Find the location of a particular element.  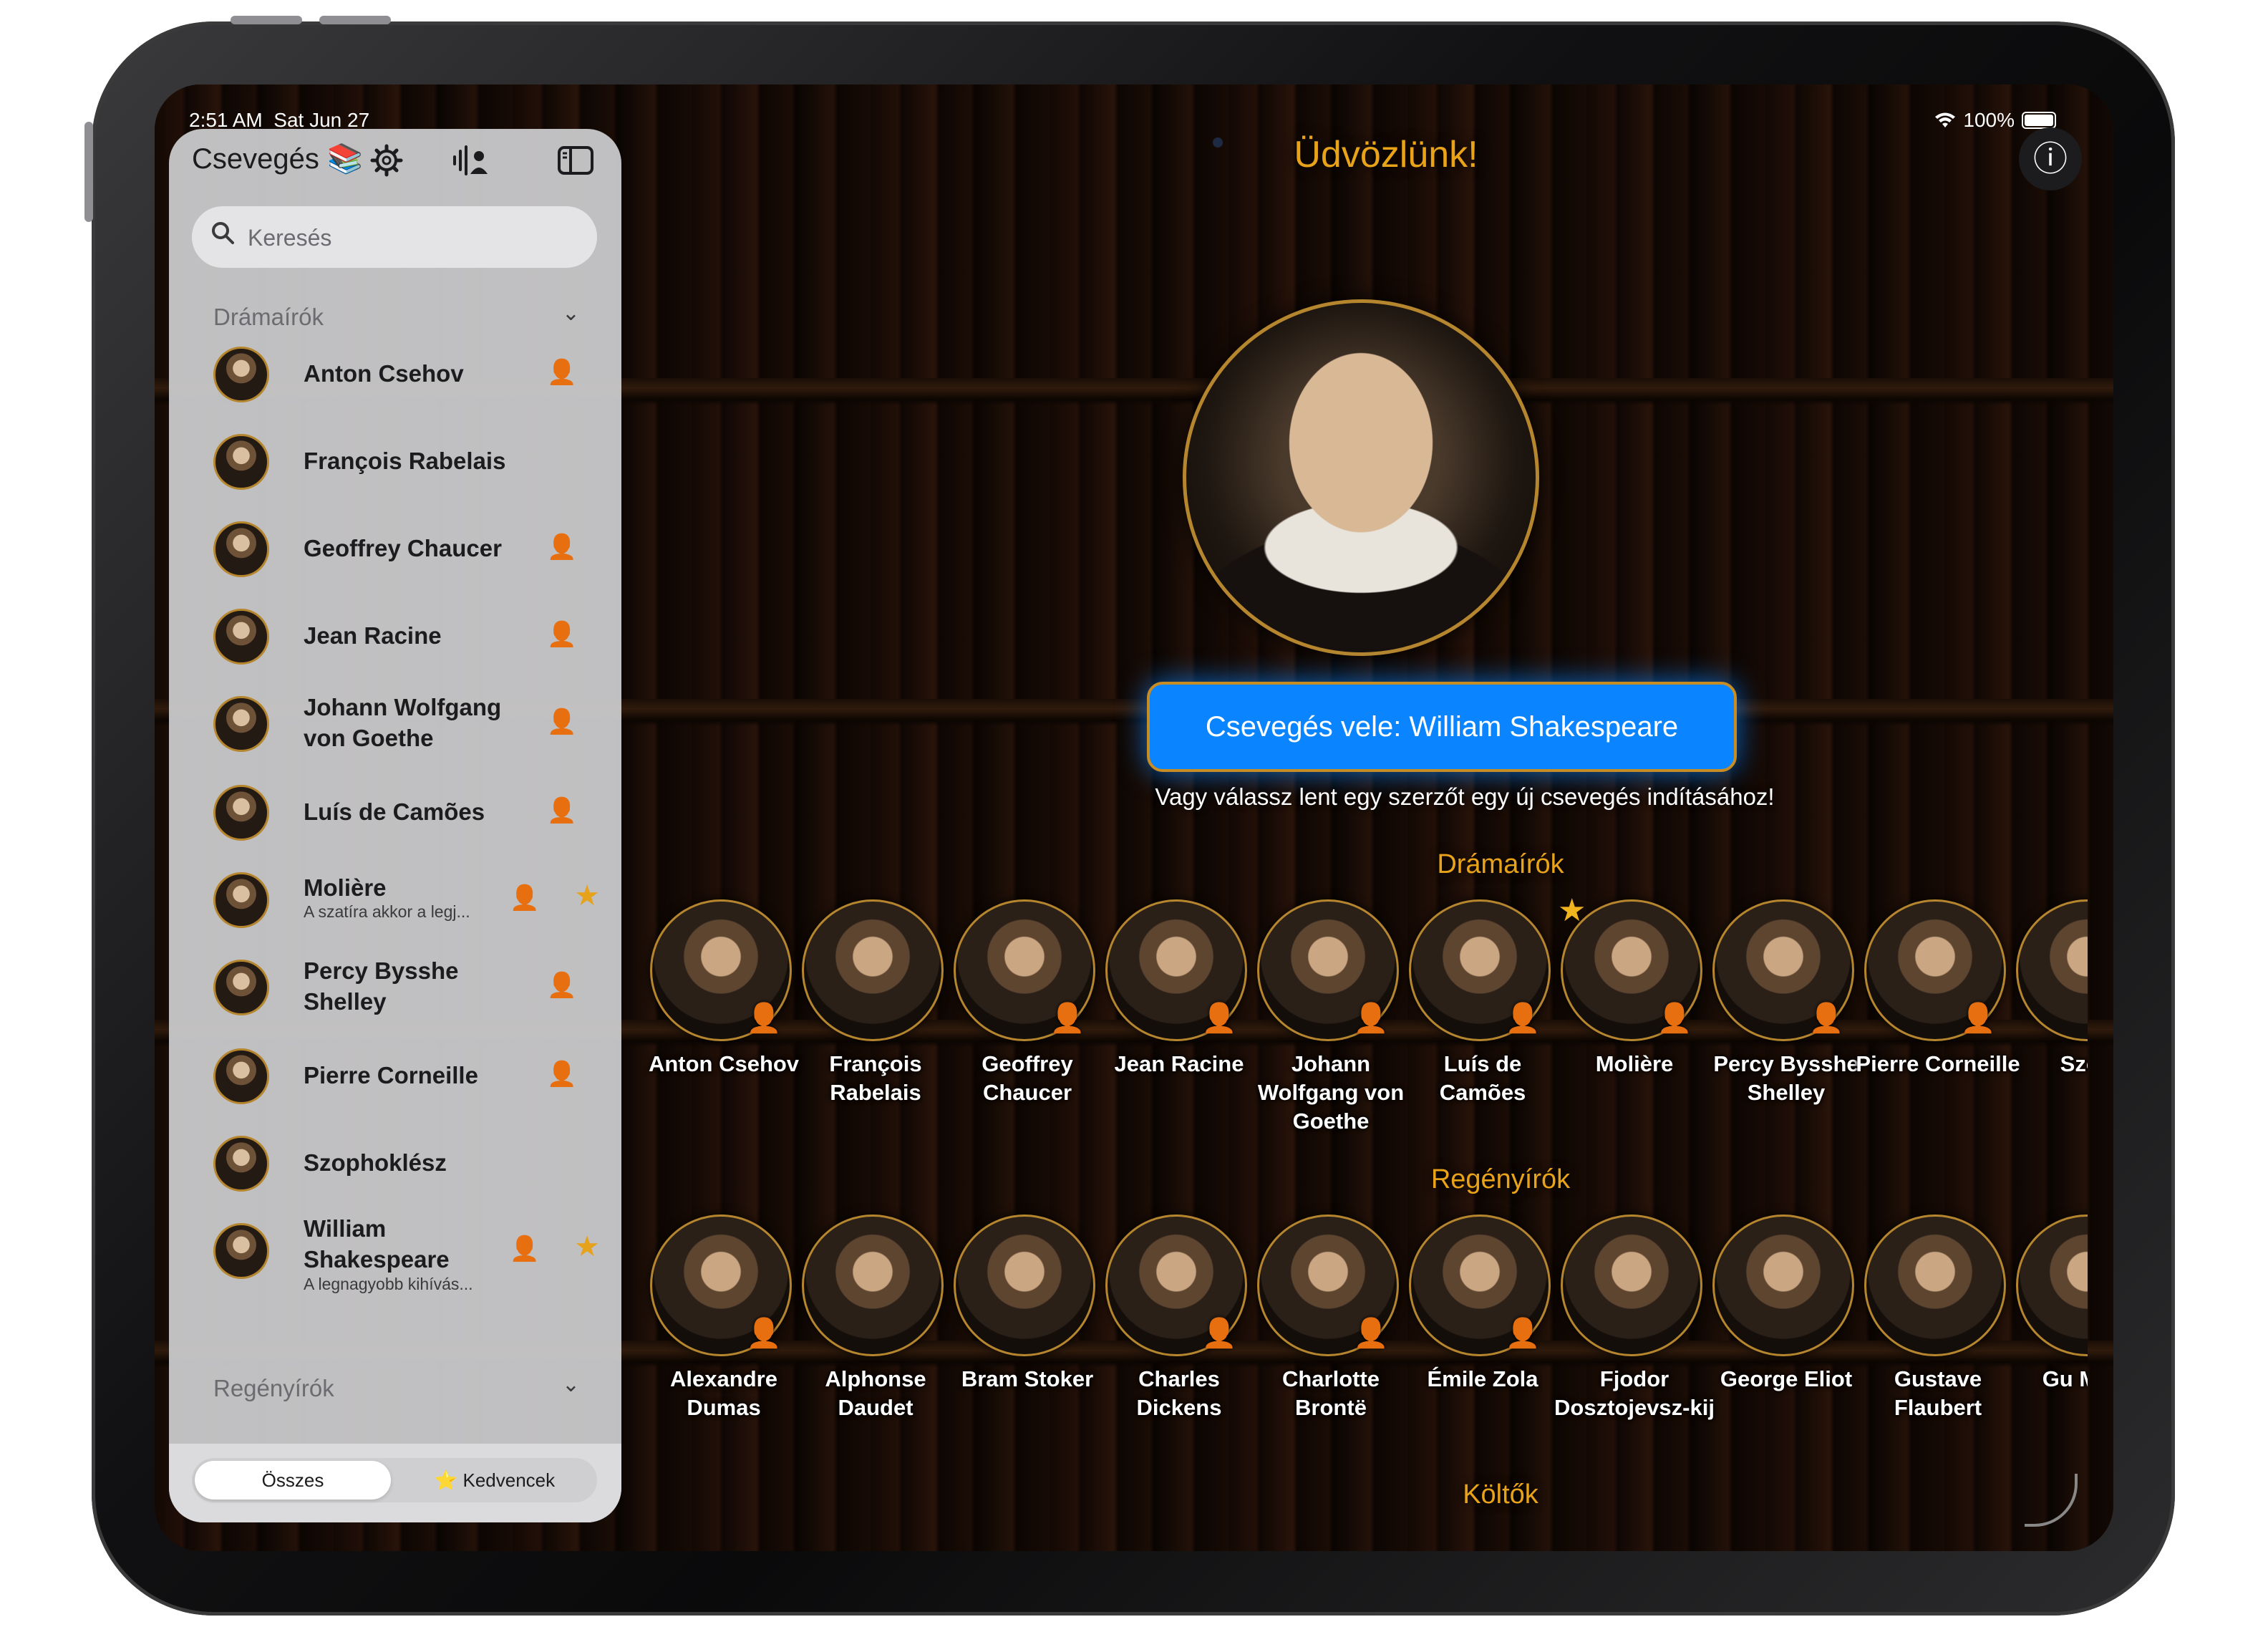

filter-bar: Összes ⭐ Kedvencek is located at coordinates (395, 1483).